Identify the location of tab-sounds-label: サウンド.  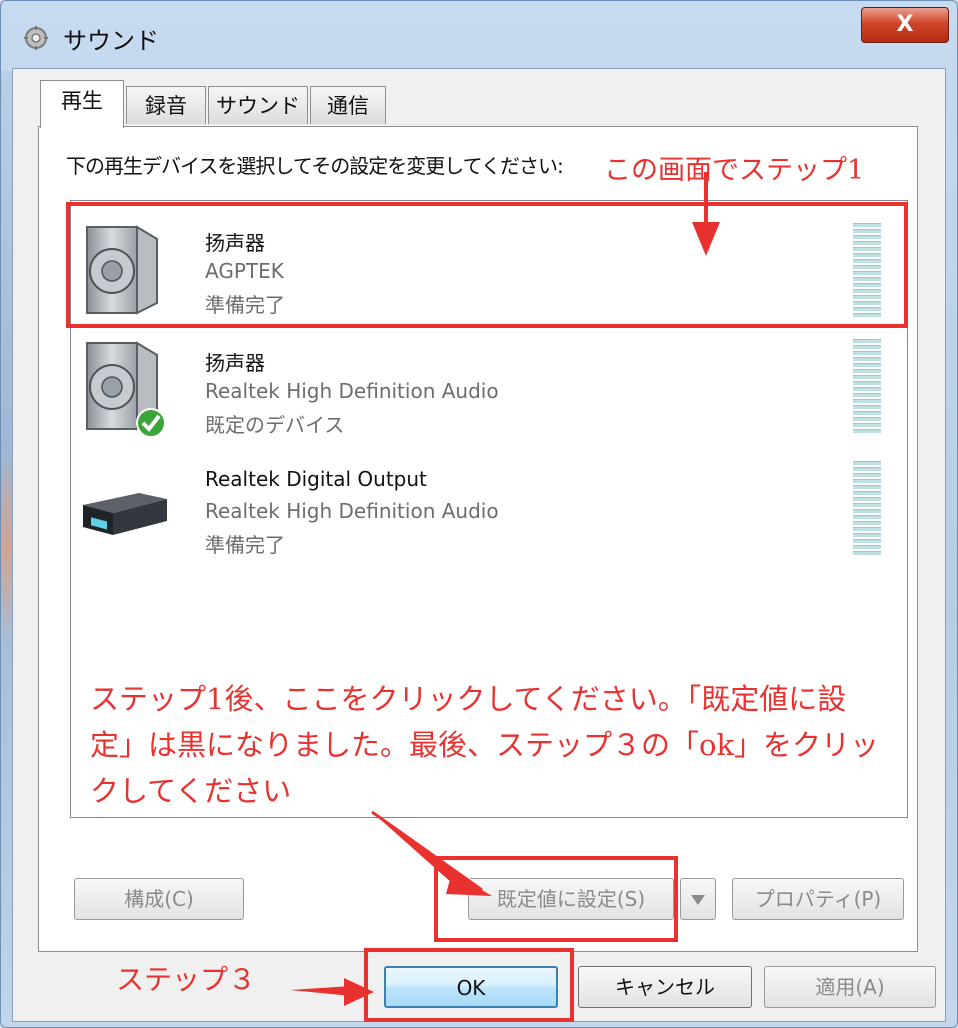
(258, 106).